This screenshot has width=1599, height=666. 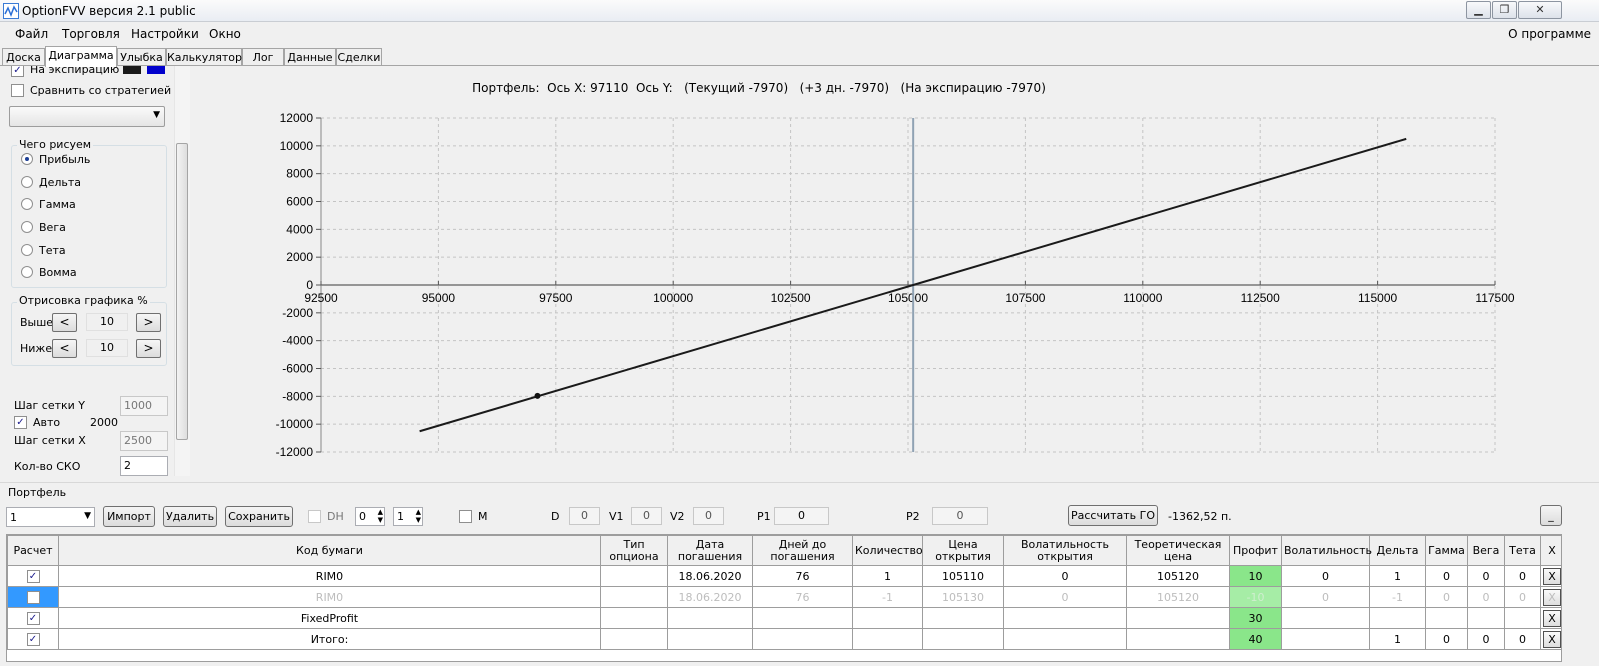 I want to click on cell-delta, so click(x=1397, y=618).